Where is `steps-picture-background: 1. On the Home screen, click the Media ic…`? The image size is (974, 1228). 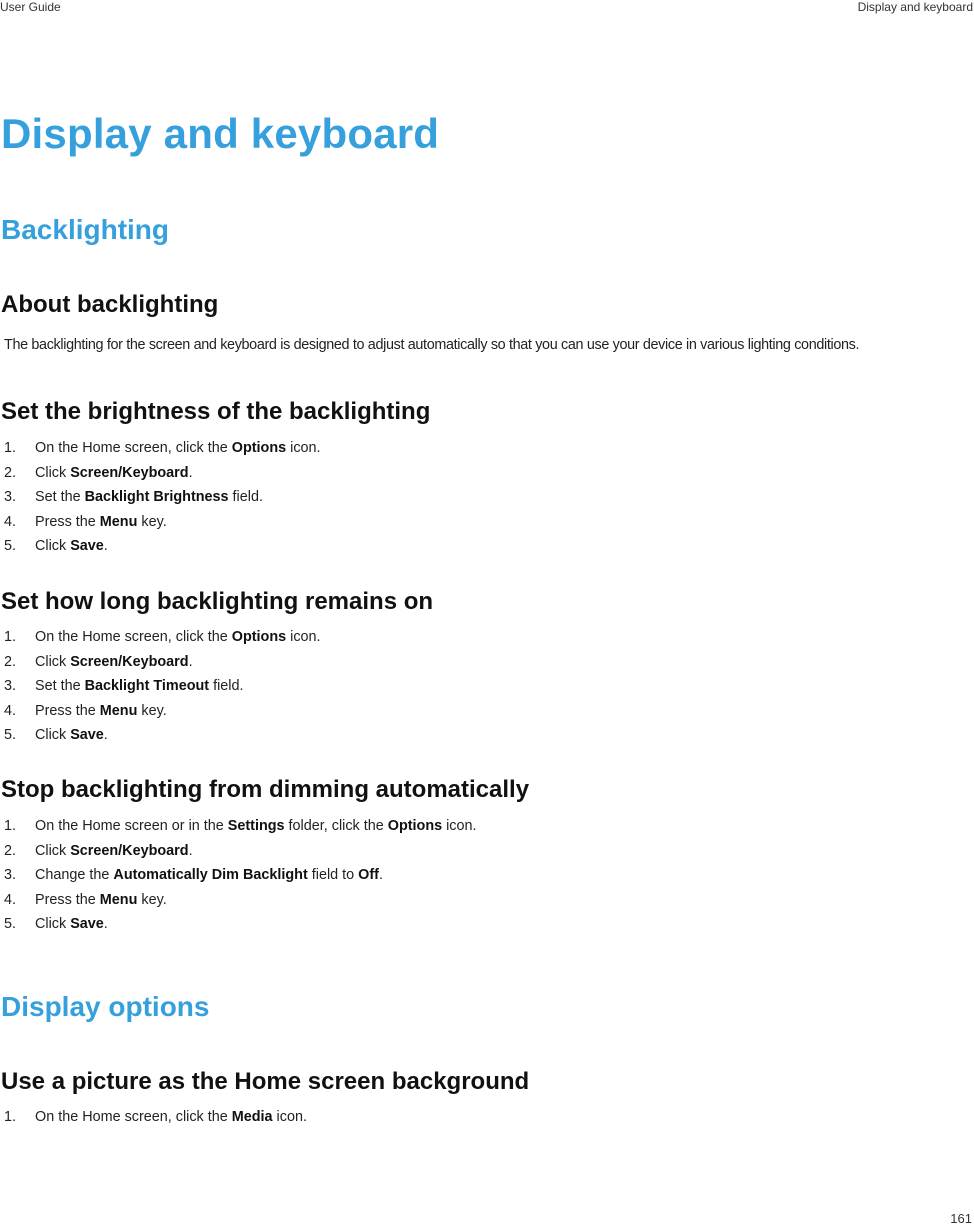 steps-picture-background: 1. On the Home screen, click the Media ic… is located at coordinates (153, 1117).